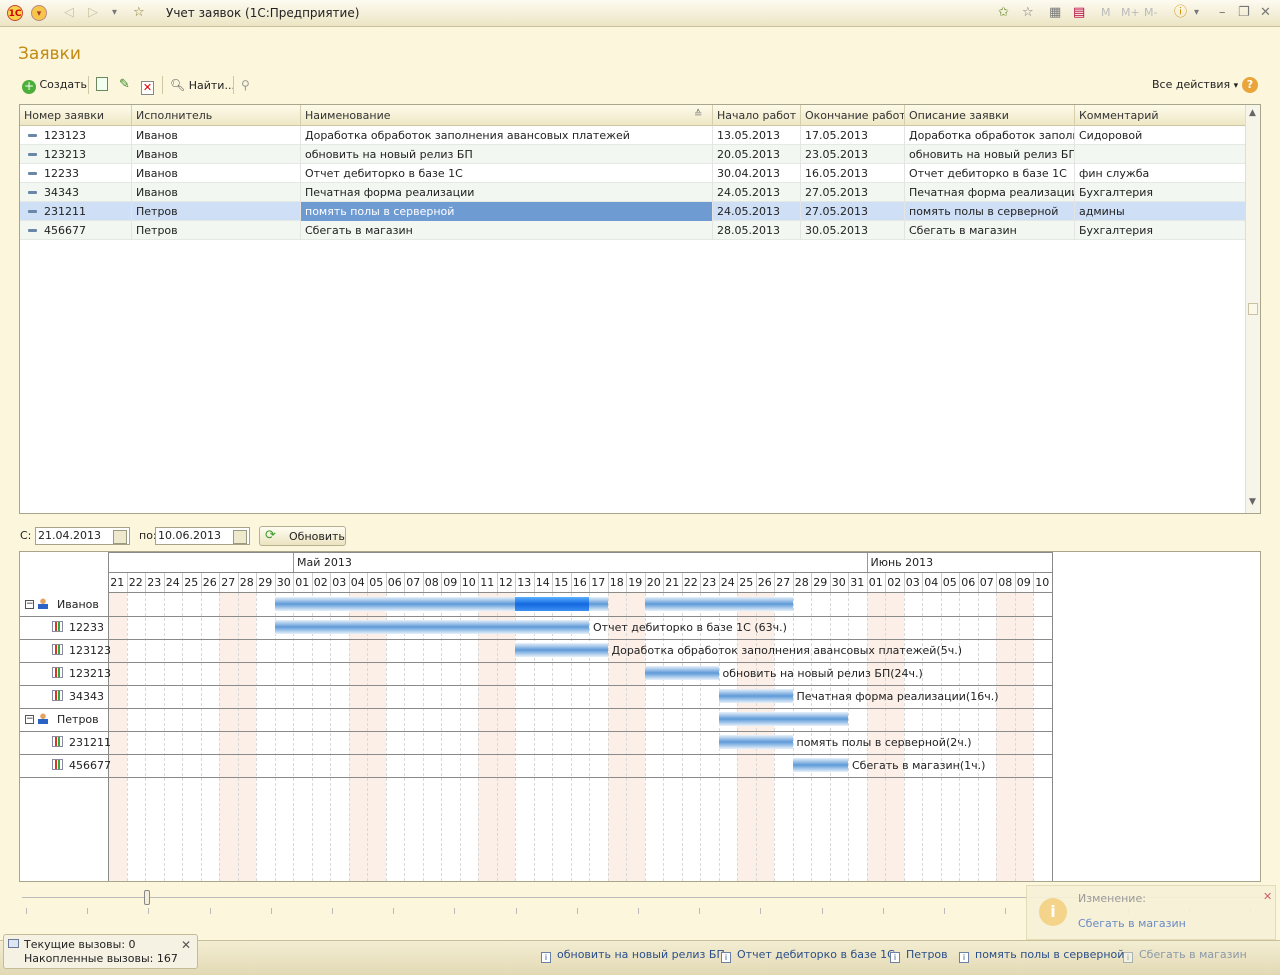 This screenshot has width=1280, height=975. Describe the element at coordinates (245, 85) in the screenshot. I see `cancel-search-button: ⚲` at that location.